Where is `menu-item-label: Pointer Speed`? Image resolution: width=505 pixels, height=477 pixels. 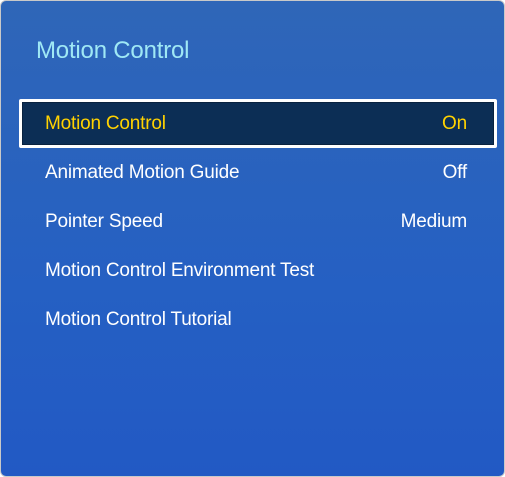 menu-item-label: Pointer Speed is located at coordinates (104, 221).